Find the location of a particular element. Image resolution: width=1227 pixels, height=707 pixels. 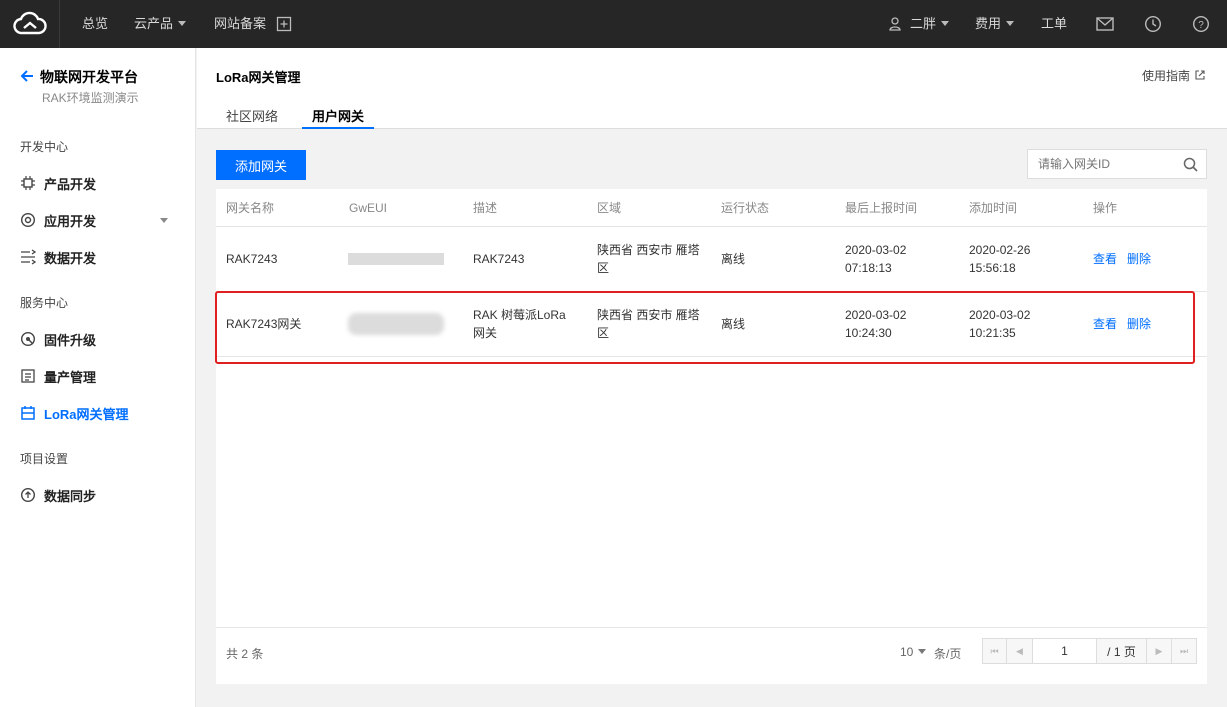

page-header: LoRa网关管理 使用指南 社区网络 用户网关 is located at coordinates (712, 88).